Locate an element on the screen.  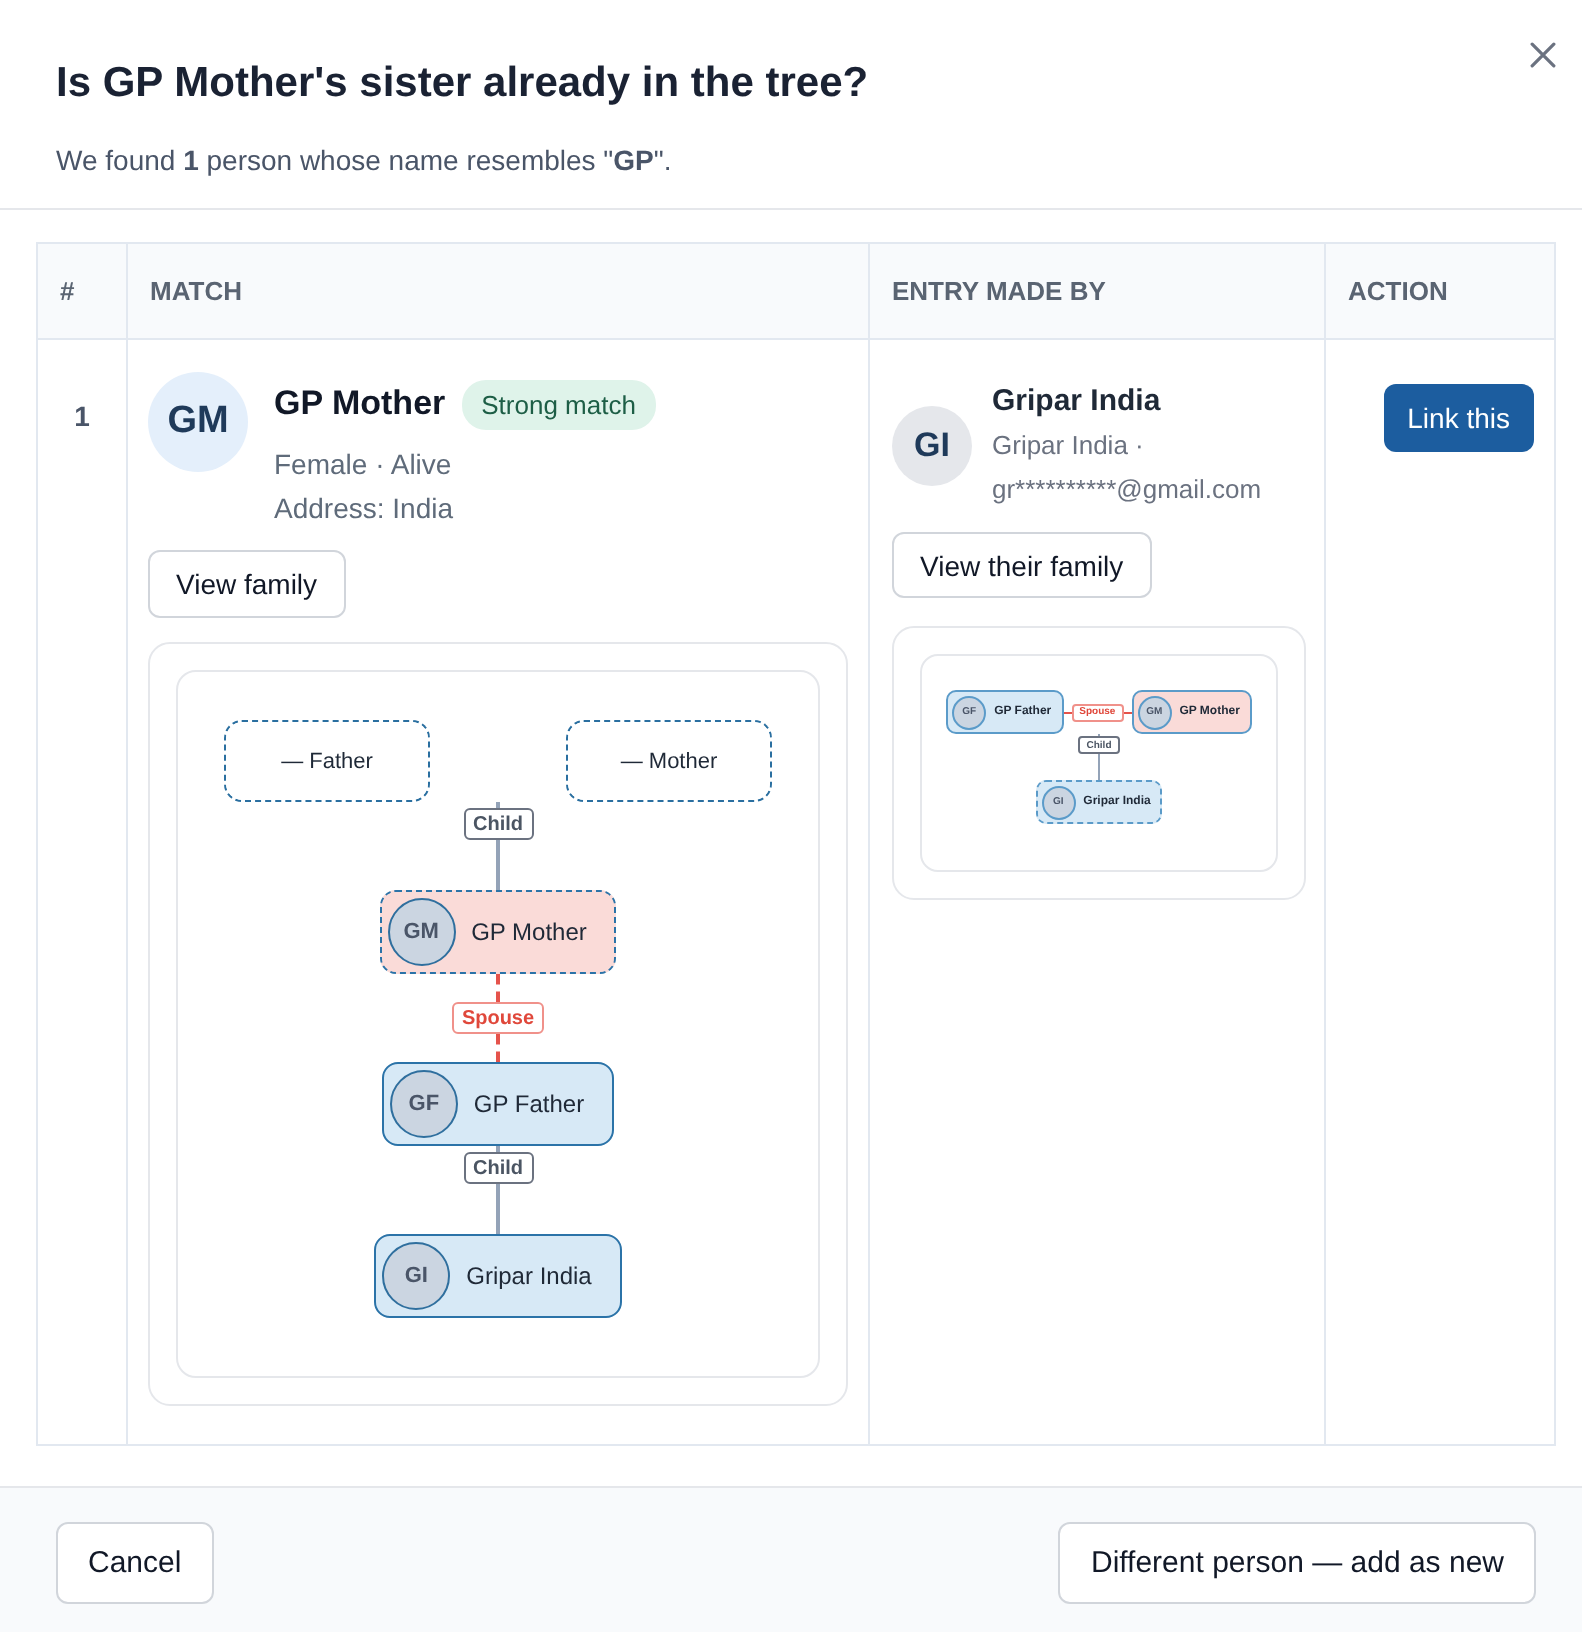
person-detail: Address: India is located at coordinates (363, 509).